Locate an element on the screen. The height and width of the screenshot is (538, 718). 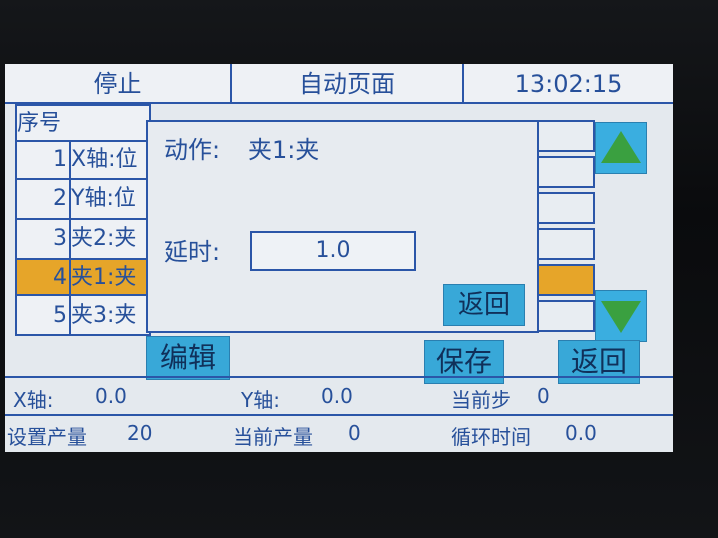
row-action: 夹1:夹 is located at coordinates (104, 277).